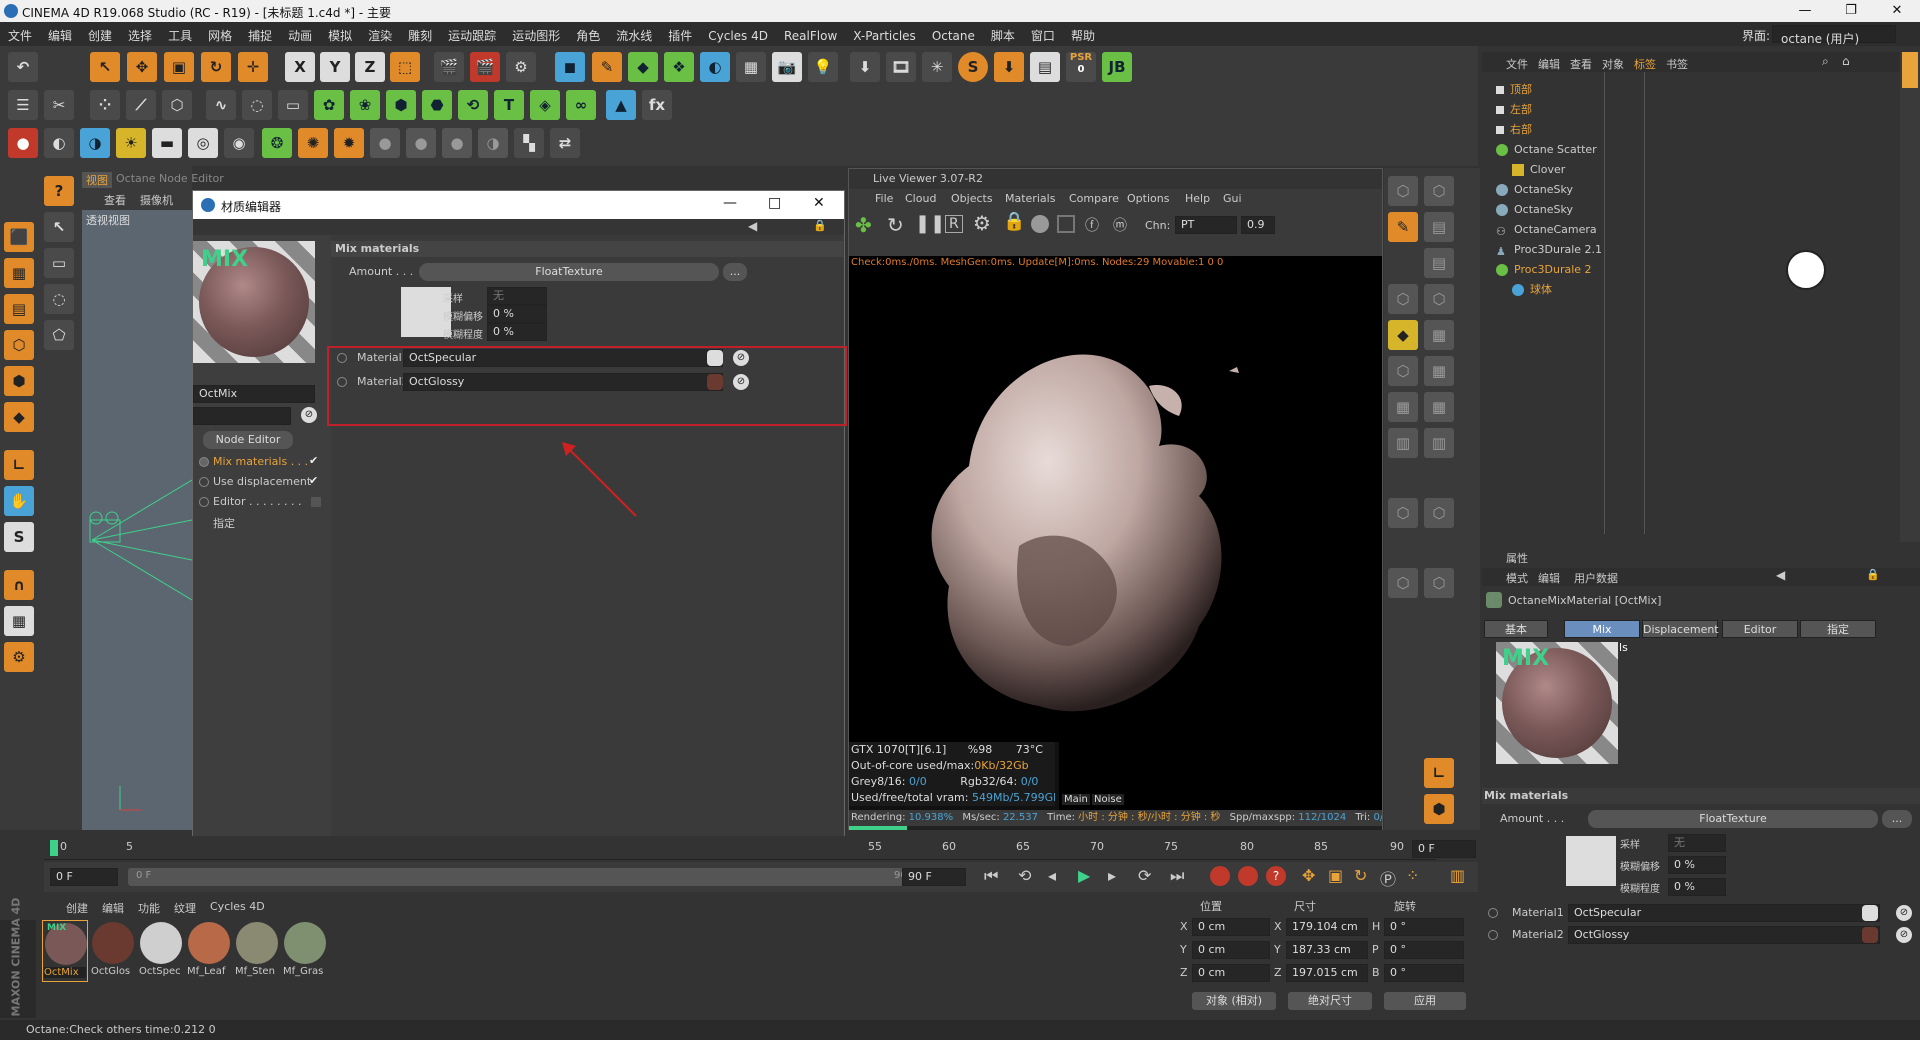  Describe the element at coordinates (1388, 878) in the screenshot. I see `key-param-icon: Ⓟ` at that location.